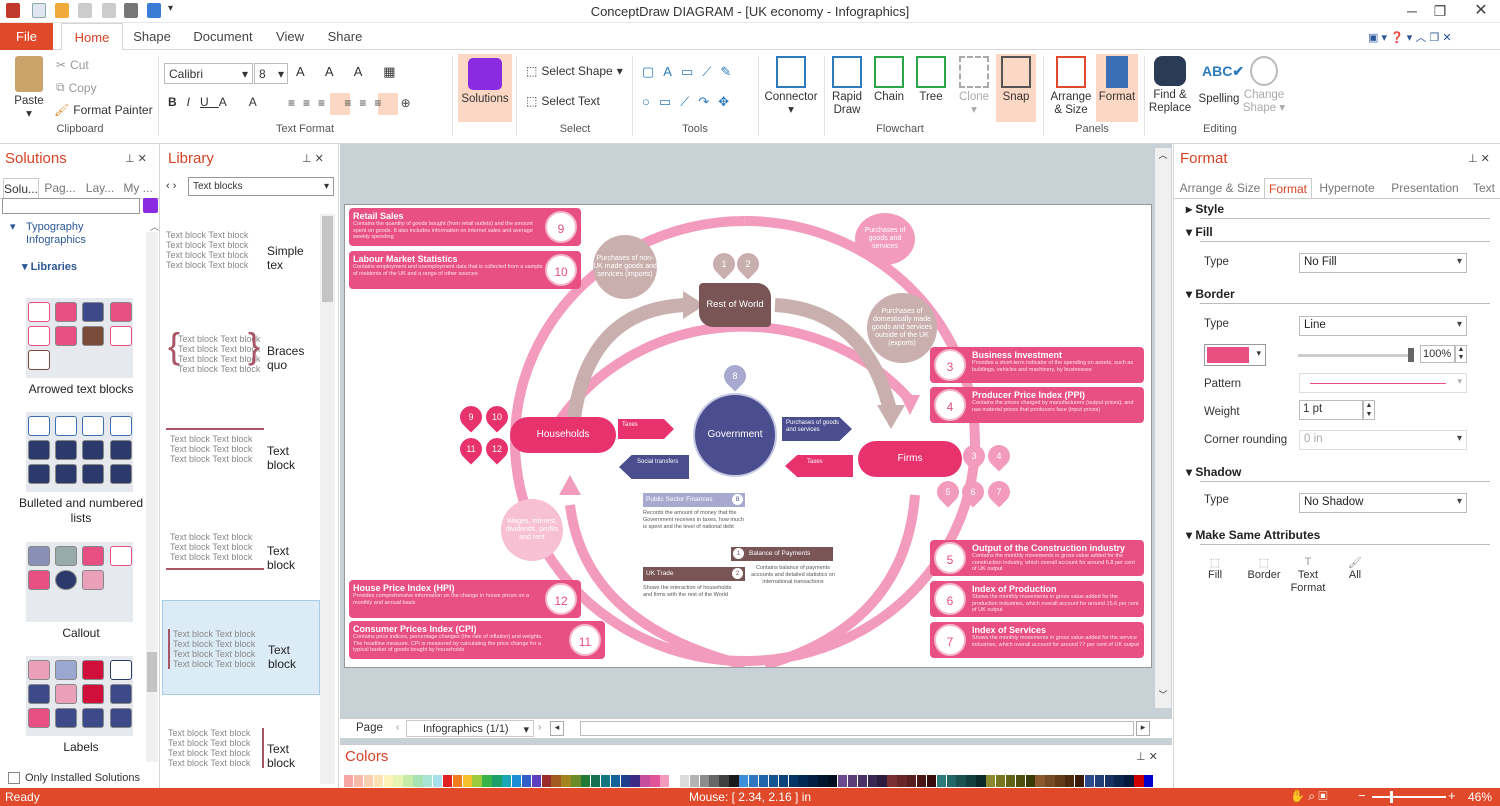 The width and height of the screenshot is (1500, 806). What do you see at coordinates (79, 338) in the screenshot?
I see `library-thumb-arrowed` at bounding box center [79, 338].